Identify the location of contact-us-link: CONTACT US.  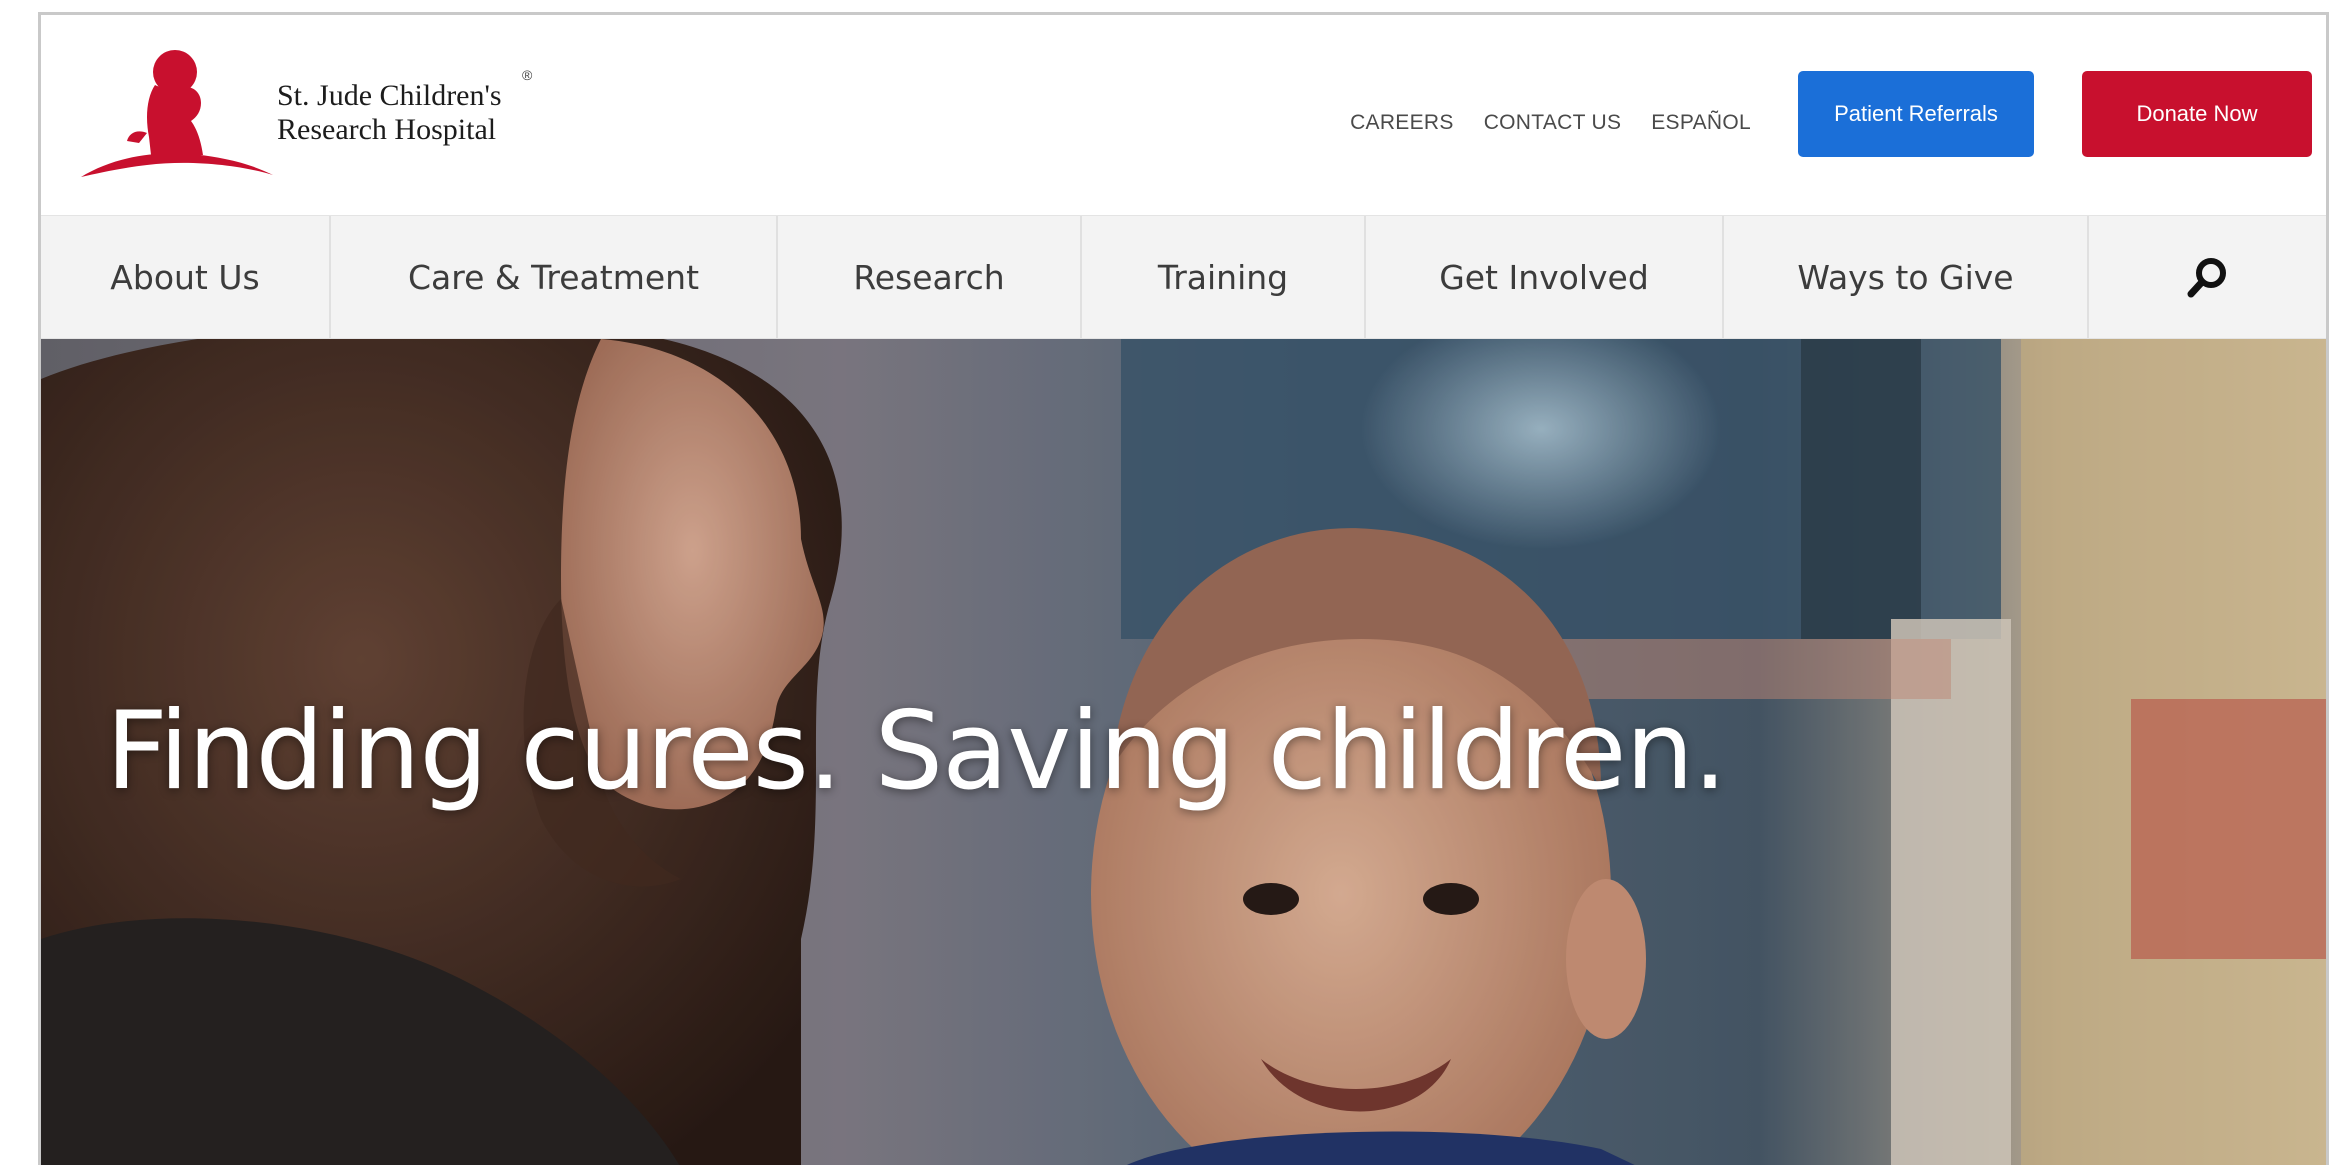
(1553, 123).